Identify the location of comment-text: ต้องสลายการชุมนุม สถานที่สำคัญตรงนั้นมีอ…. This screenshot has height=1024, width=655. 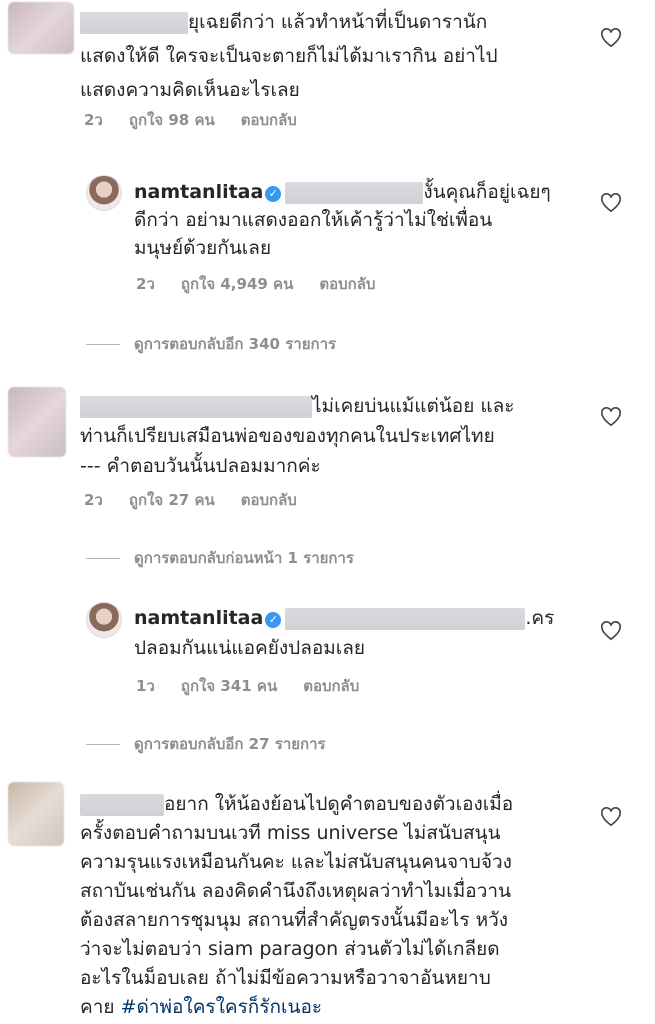
(294, 920).